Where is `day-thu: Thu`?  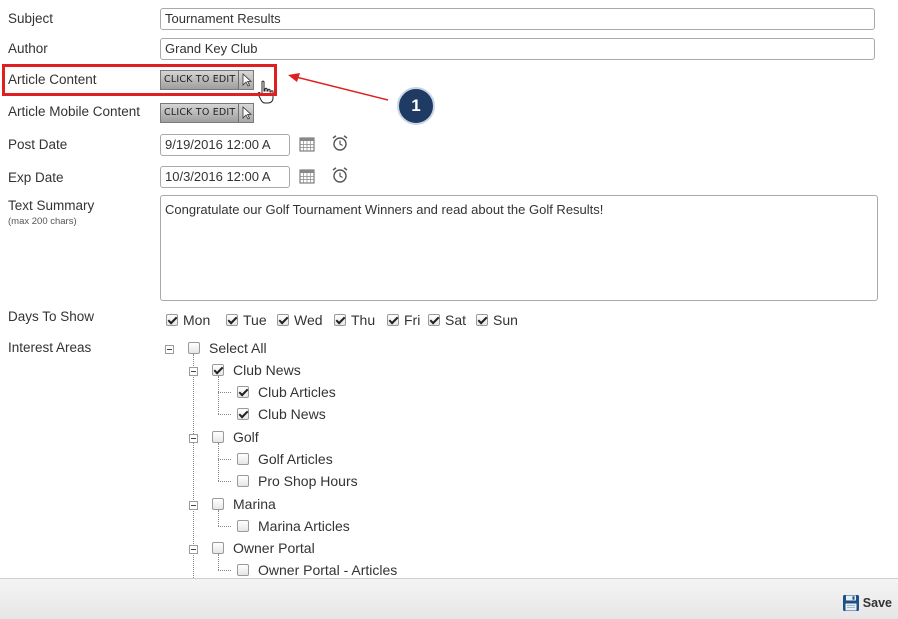 day-thu: Thu is located at coordinates (354, 320).